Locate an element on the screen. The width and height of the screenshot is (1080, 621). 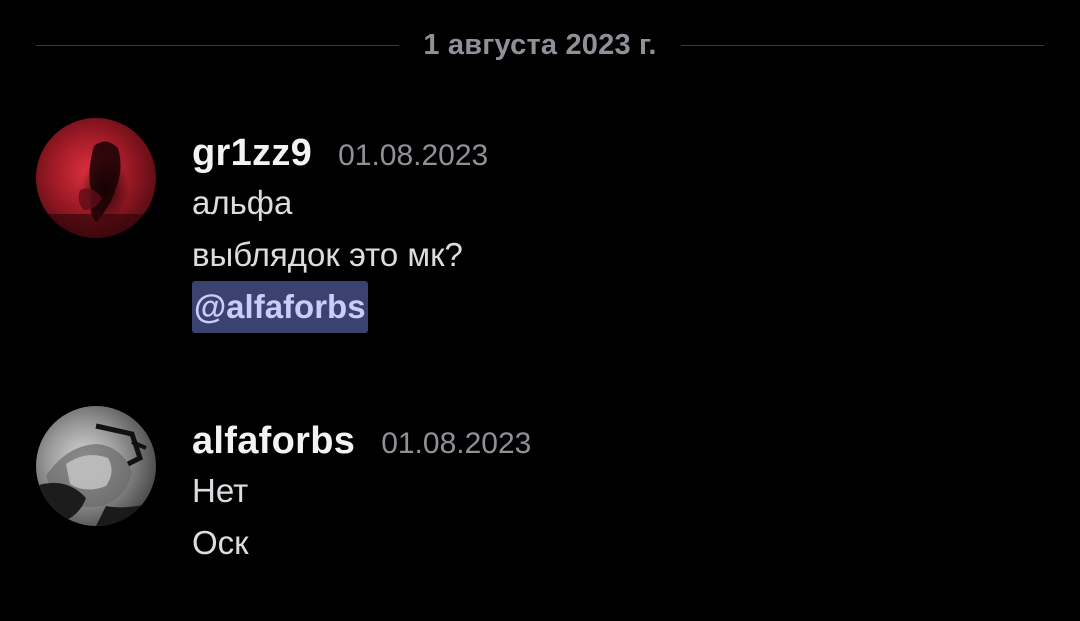
date-divider: 1 августа 2023 г. is located at coordinates (540, 45).